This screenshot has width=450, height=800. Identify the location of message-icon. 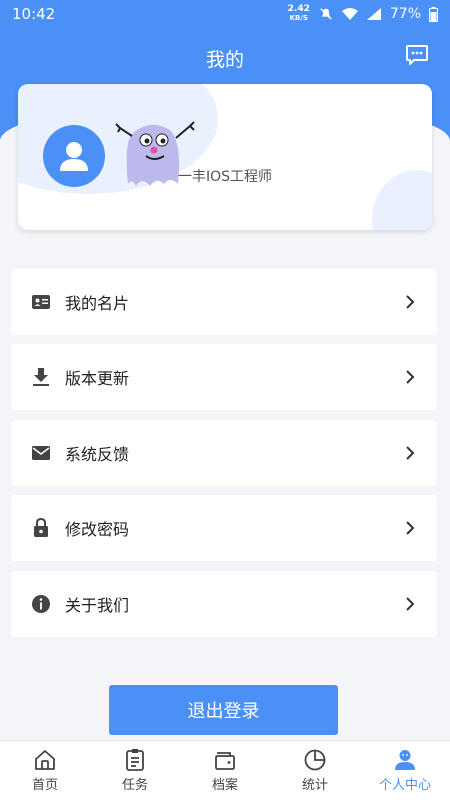
(417, 55).